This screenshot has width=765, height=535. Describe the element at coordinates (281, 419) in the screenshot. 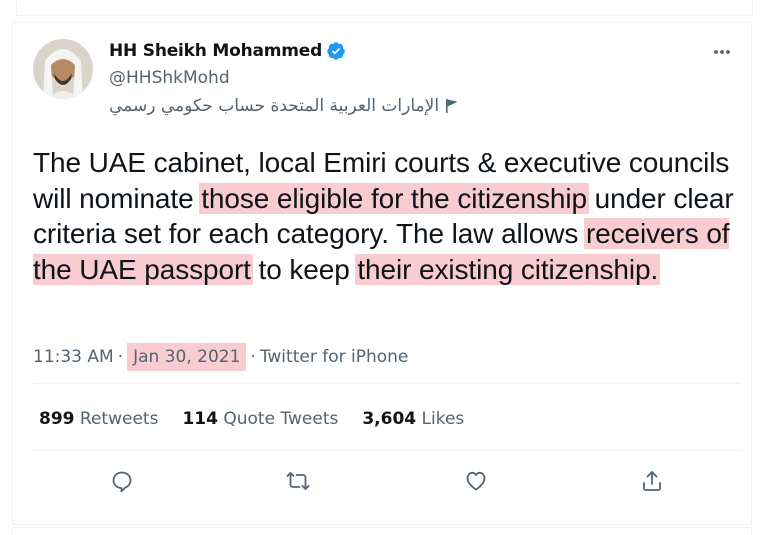

I see `quotes-label: Quote Tweets` at that location.